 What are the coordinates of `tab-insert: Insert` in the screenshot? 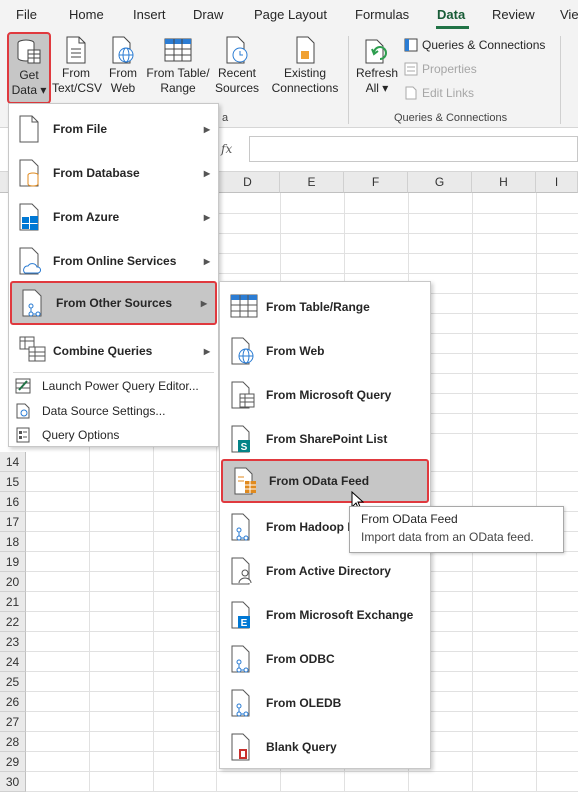 It's located at (149, 14).